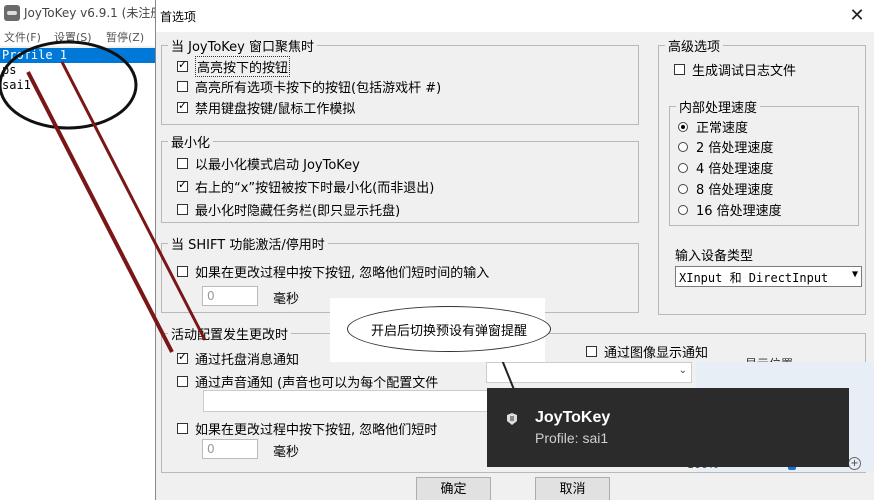 The width and height of the screenshot is (874, 500). What do you see at coordinates (247, 360) in the screenshot?
I see `checkbox-label: 通过托盘消息通知` at bounding box center [247, 360].